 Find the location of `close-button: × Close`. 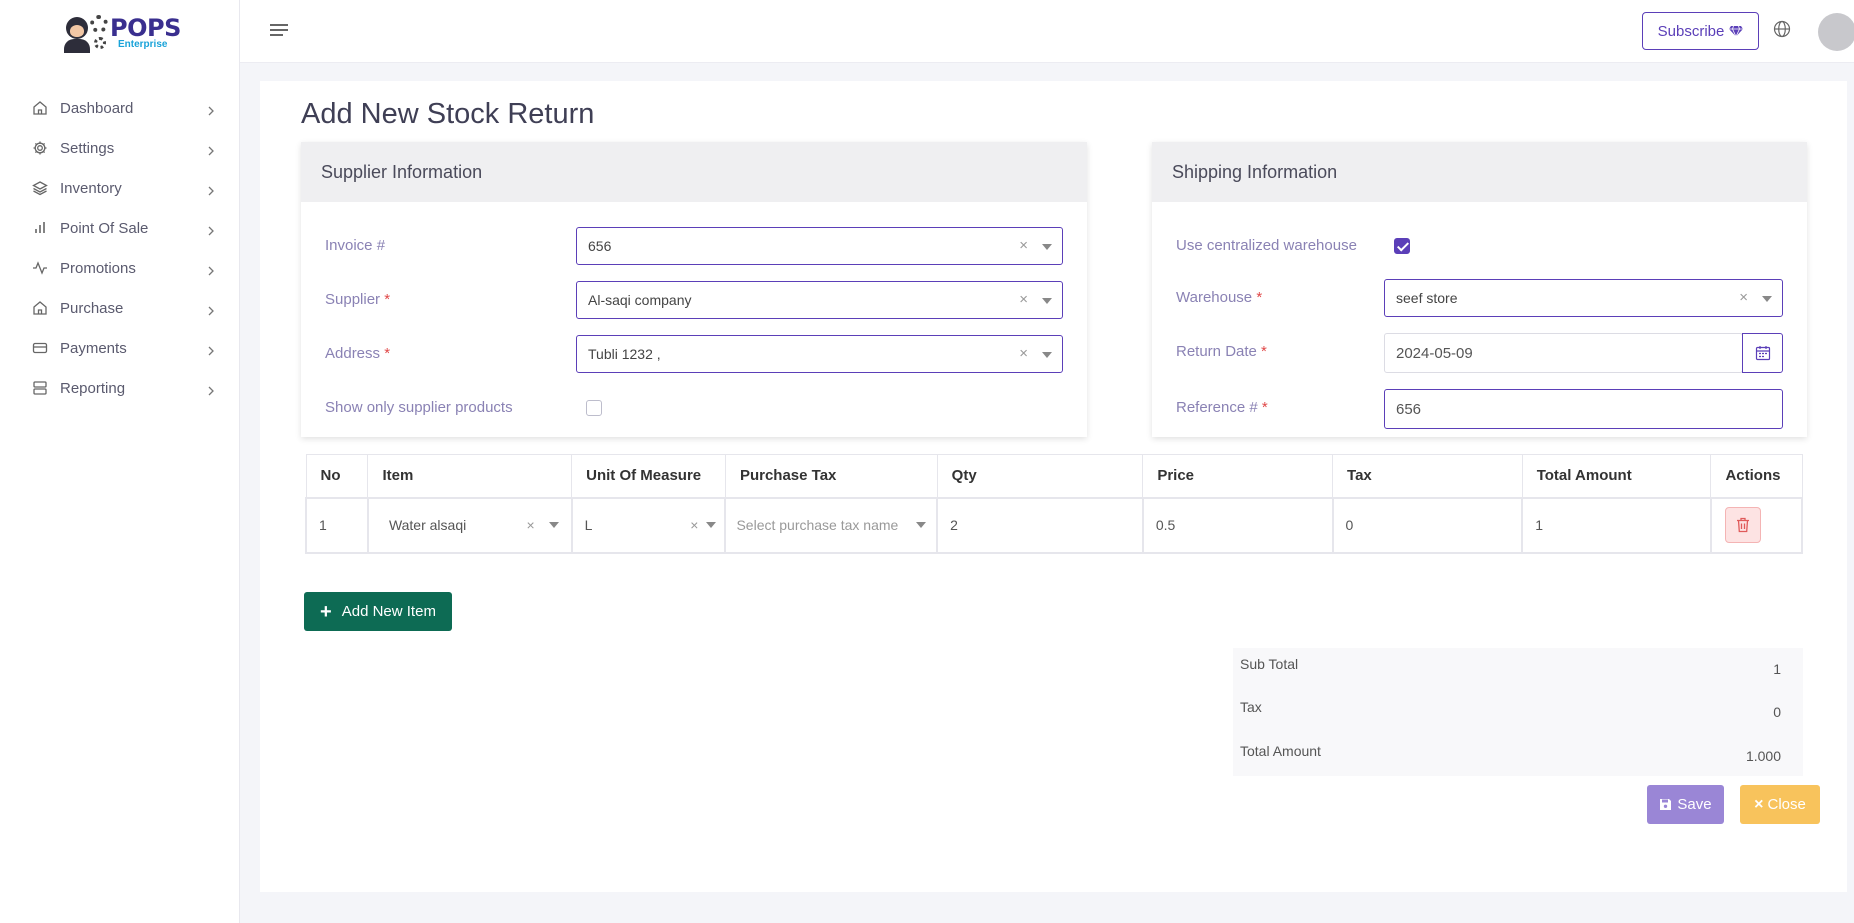

close-button: × Close is located at coordinates (1780, 804).